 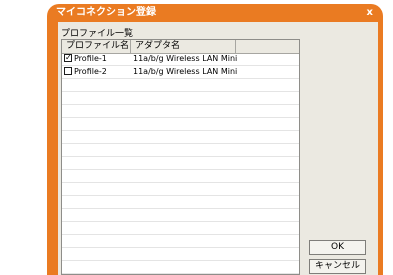 I want to click on close-icon: x, so click(x=370, y=13).